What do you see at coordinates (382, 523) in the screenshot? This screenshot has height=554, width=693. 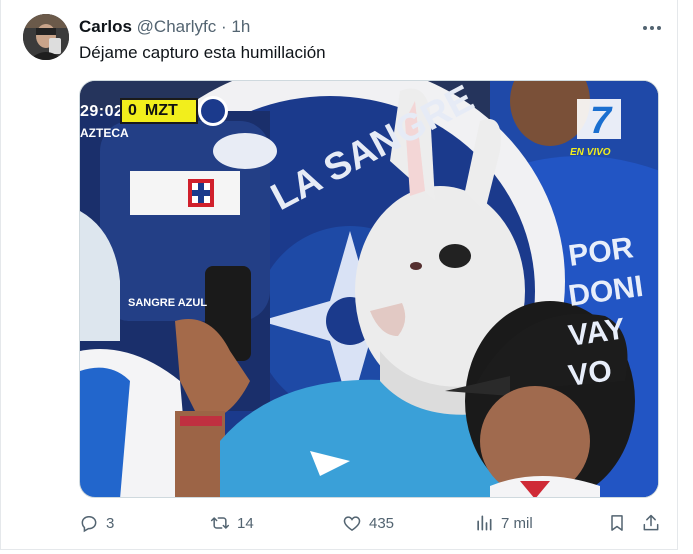 I see `like-count: 435` at bounding box center [382, 523].